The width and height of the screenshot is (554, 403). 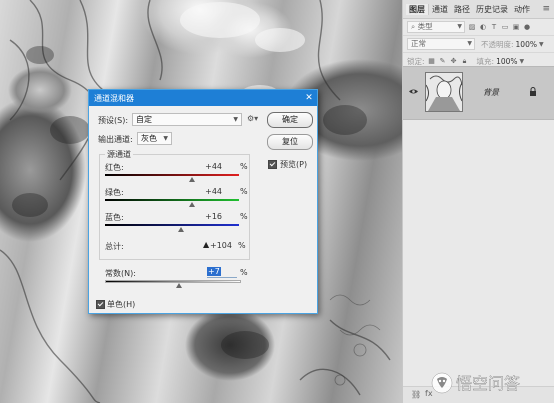 What do you see at coordinates (114, 192) in the screenshot?
I see `green-channel-label: 绿色:` at bounding box center [114, 192].